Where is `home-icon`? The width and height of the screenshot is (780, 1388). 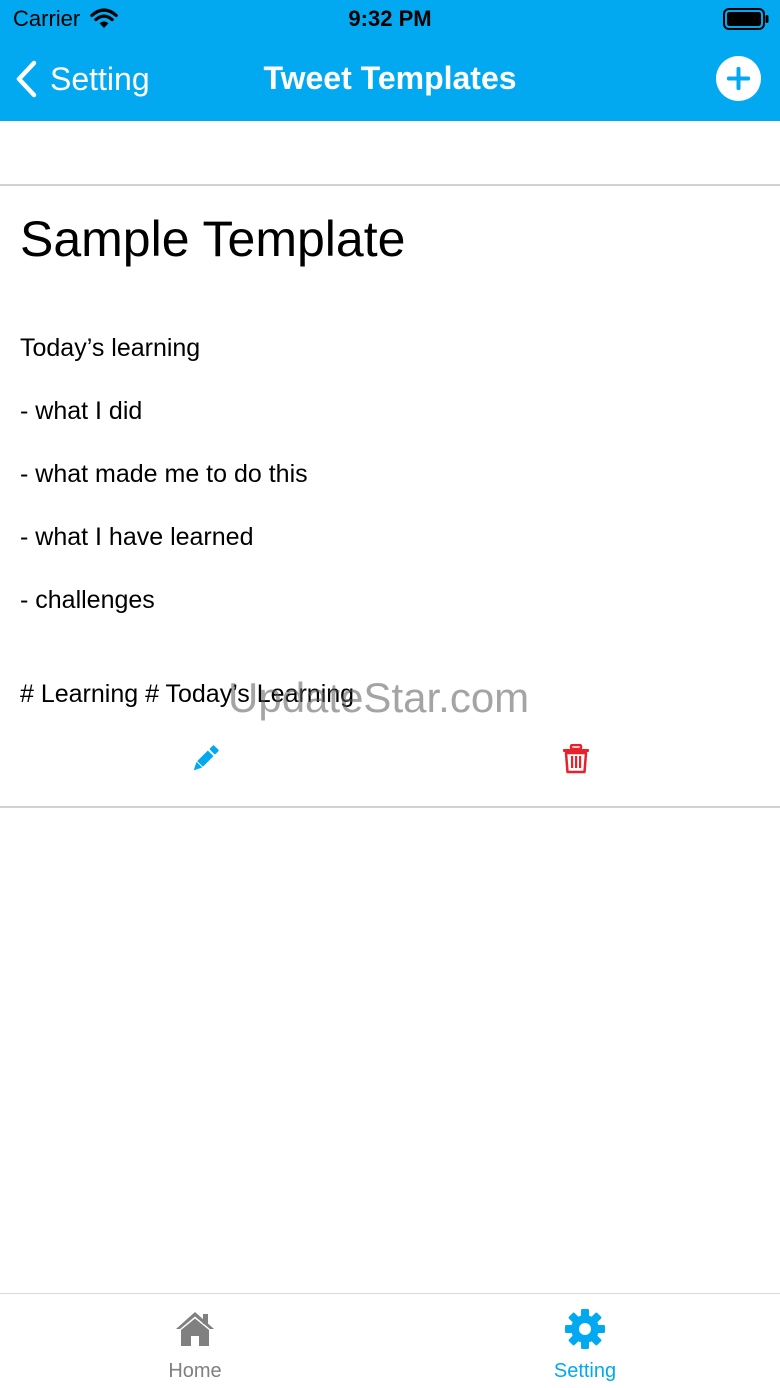 home-icon is located at coordinates (195, 1329).